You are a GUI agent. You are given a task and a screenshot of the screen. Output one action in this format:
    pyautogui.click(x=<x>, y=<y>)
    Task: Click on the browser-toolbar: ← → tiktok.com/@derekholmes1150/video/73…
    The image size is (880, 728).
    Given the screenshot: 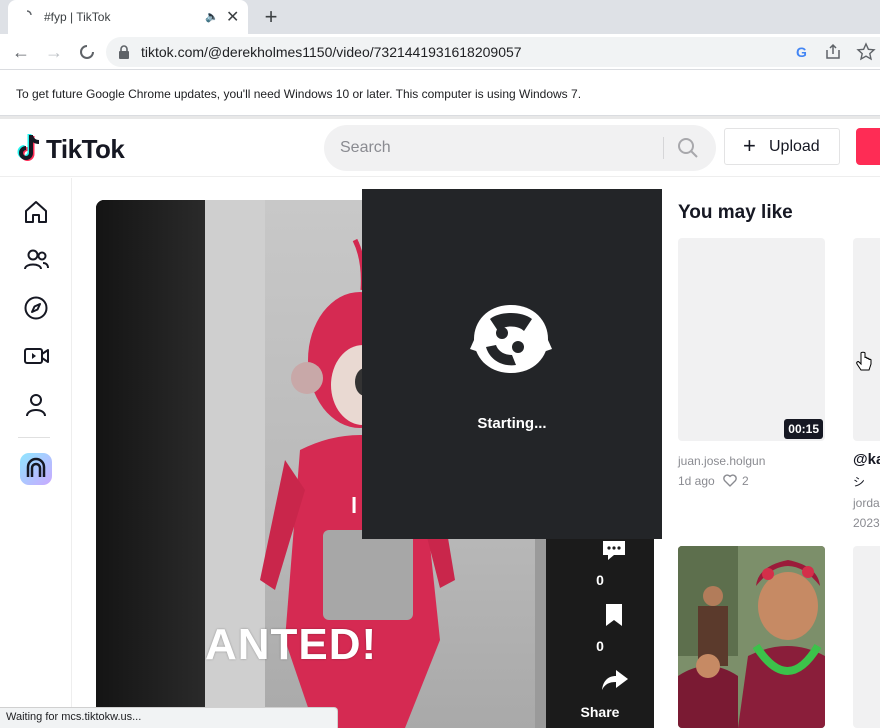 What is the action you would take?
    pyautogui.click(x=440, y=52)
    